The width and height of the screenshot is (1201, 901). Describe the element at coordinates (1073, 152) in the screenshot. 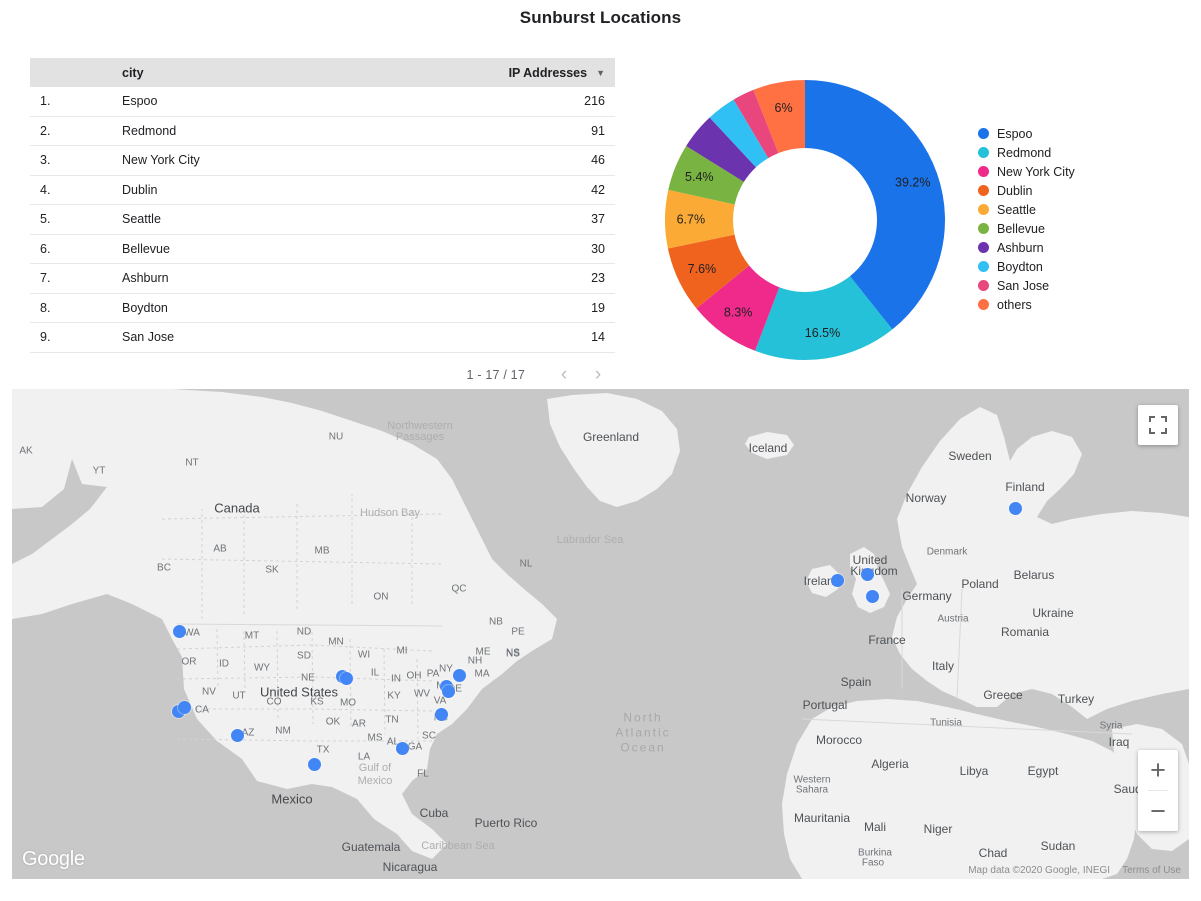

I see `legend-item: Redmond` at that location.